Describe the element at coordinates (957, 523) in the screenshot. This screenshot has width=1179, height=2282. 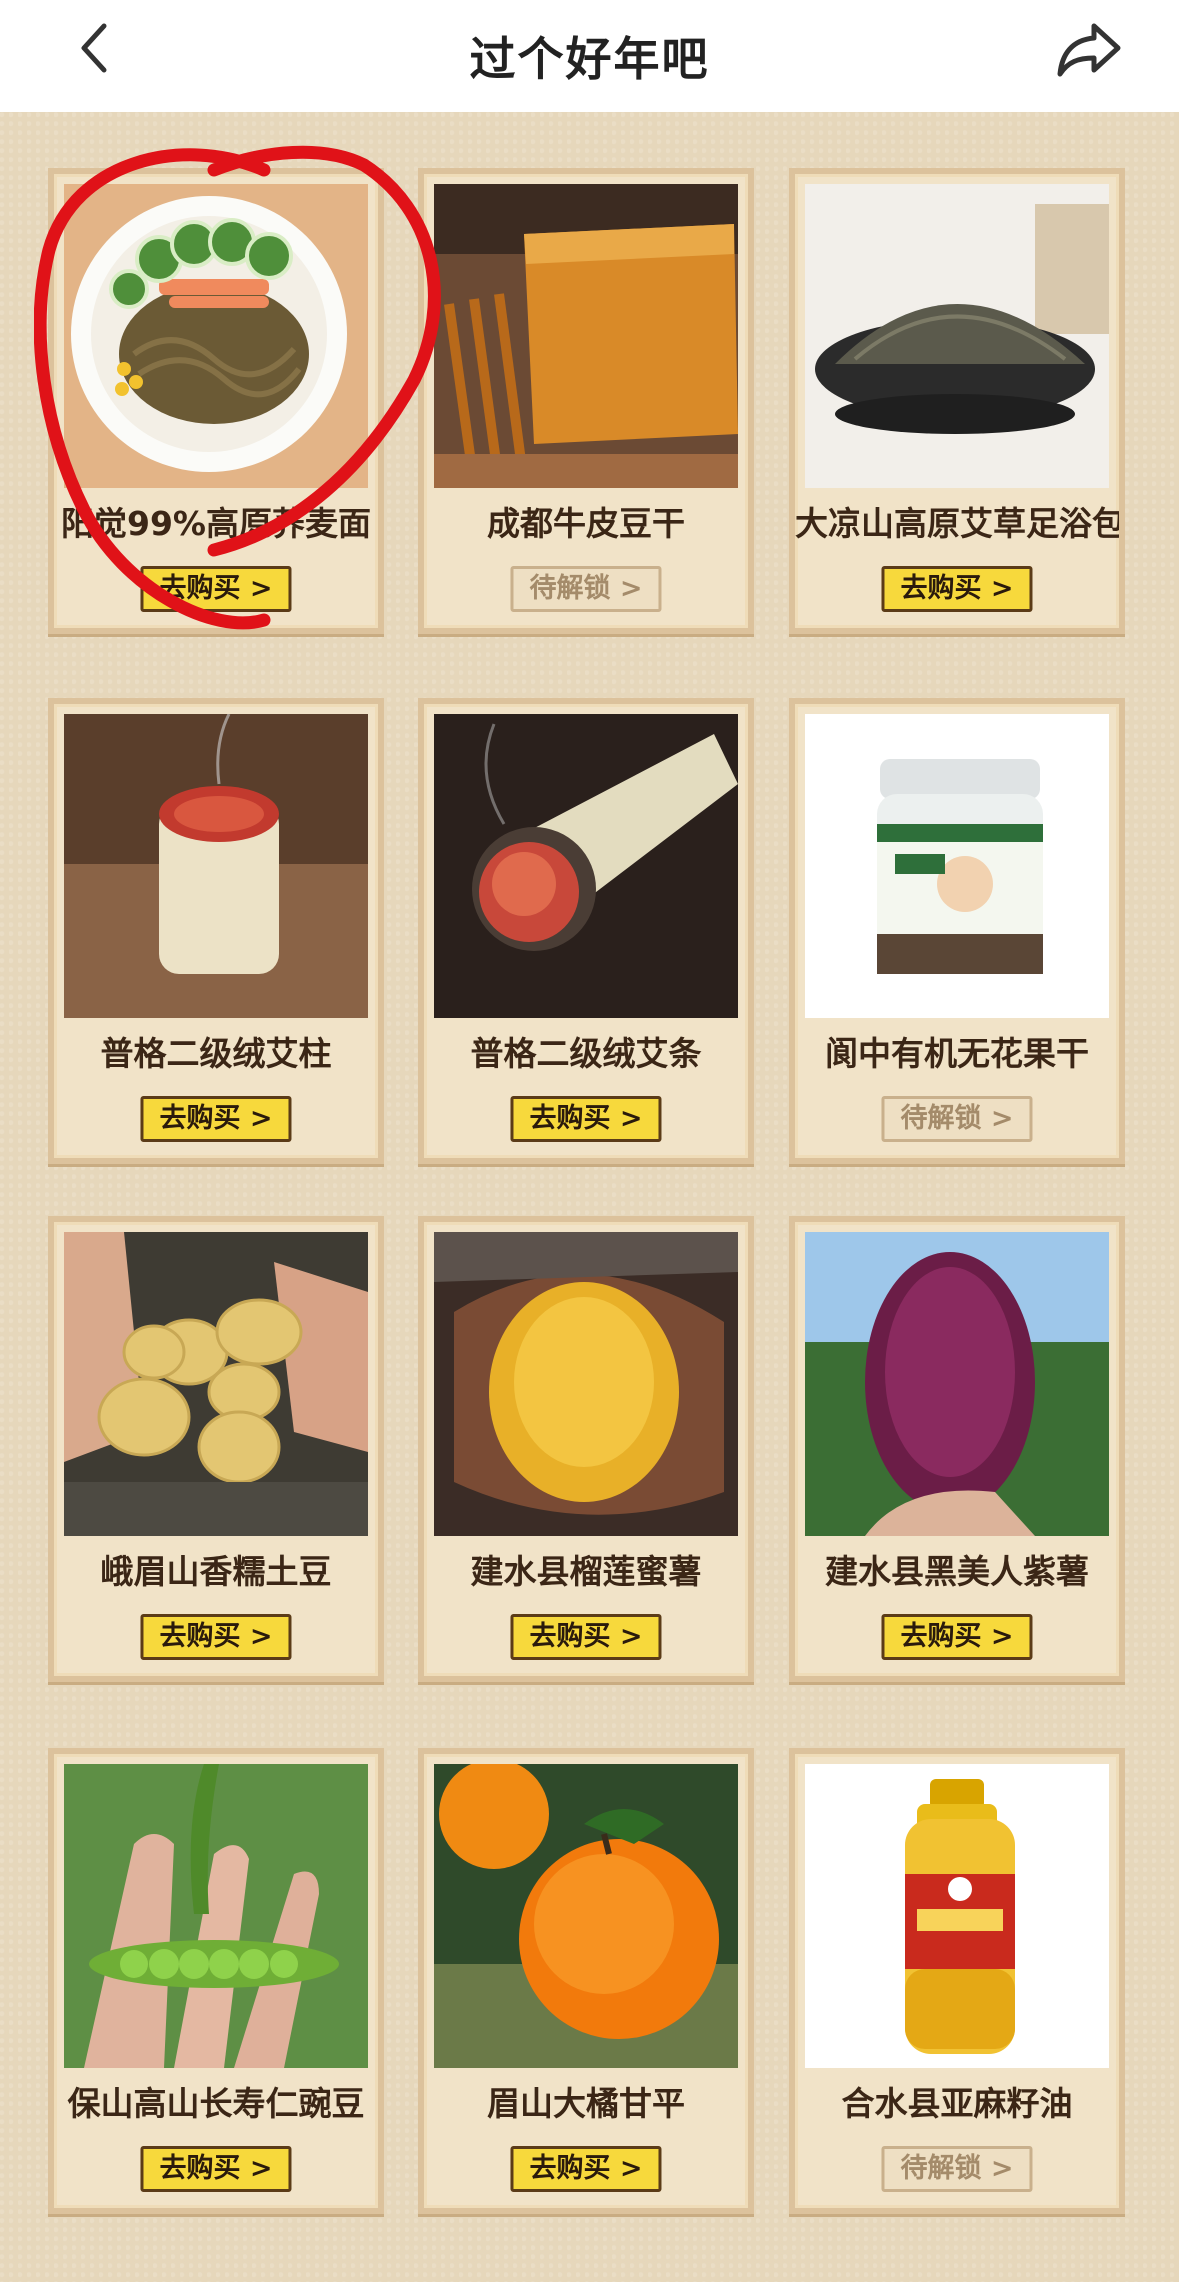
I see `product-name: 大凉山高原艾草足浴包` at that location.